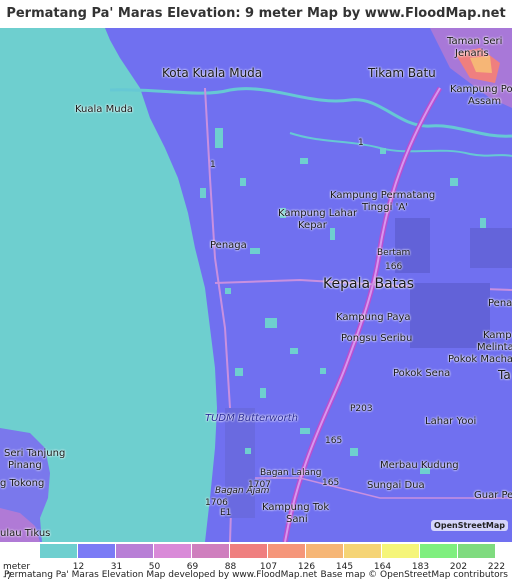 This screenshot has height=582, width=512. What do you see at coordinates (500, 303) in the screenshot?
I see `label-penang: Penang` at bounding box center [500, 303].